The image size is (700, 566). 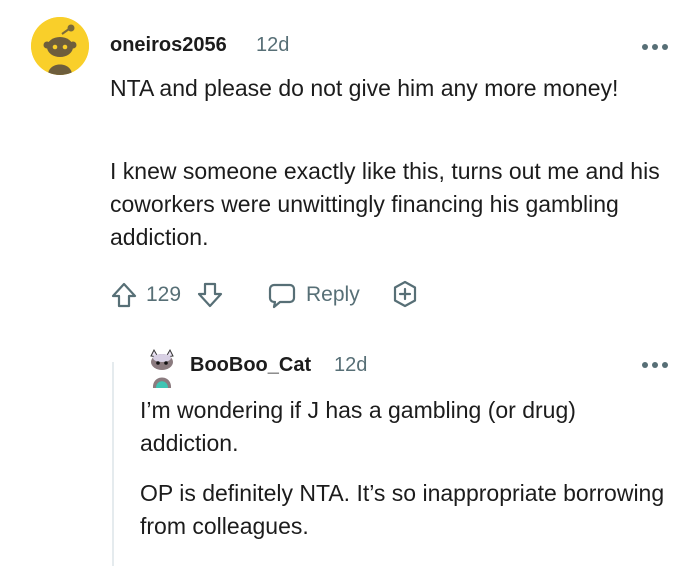 I want to click on comment-username: oneiros2056, so click(x=168, y=45).